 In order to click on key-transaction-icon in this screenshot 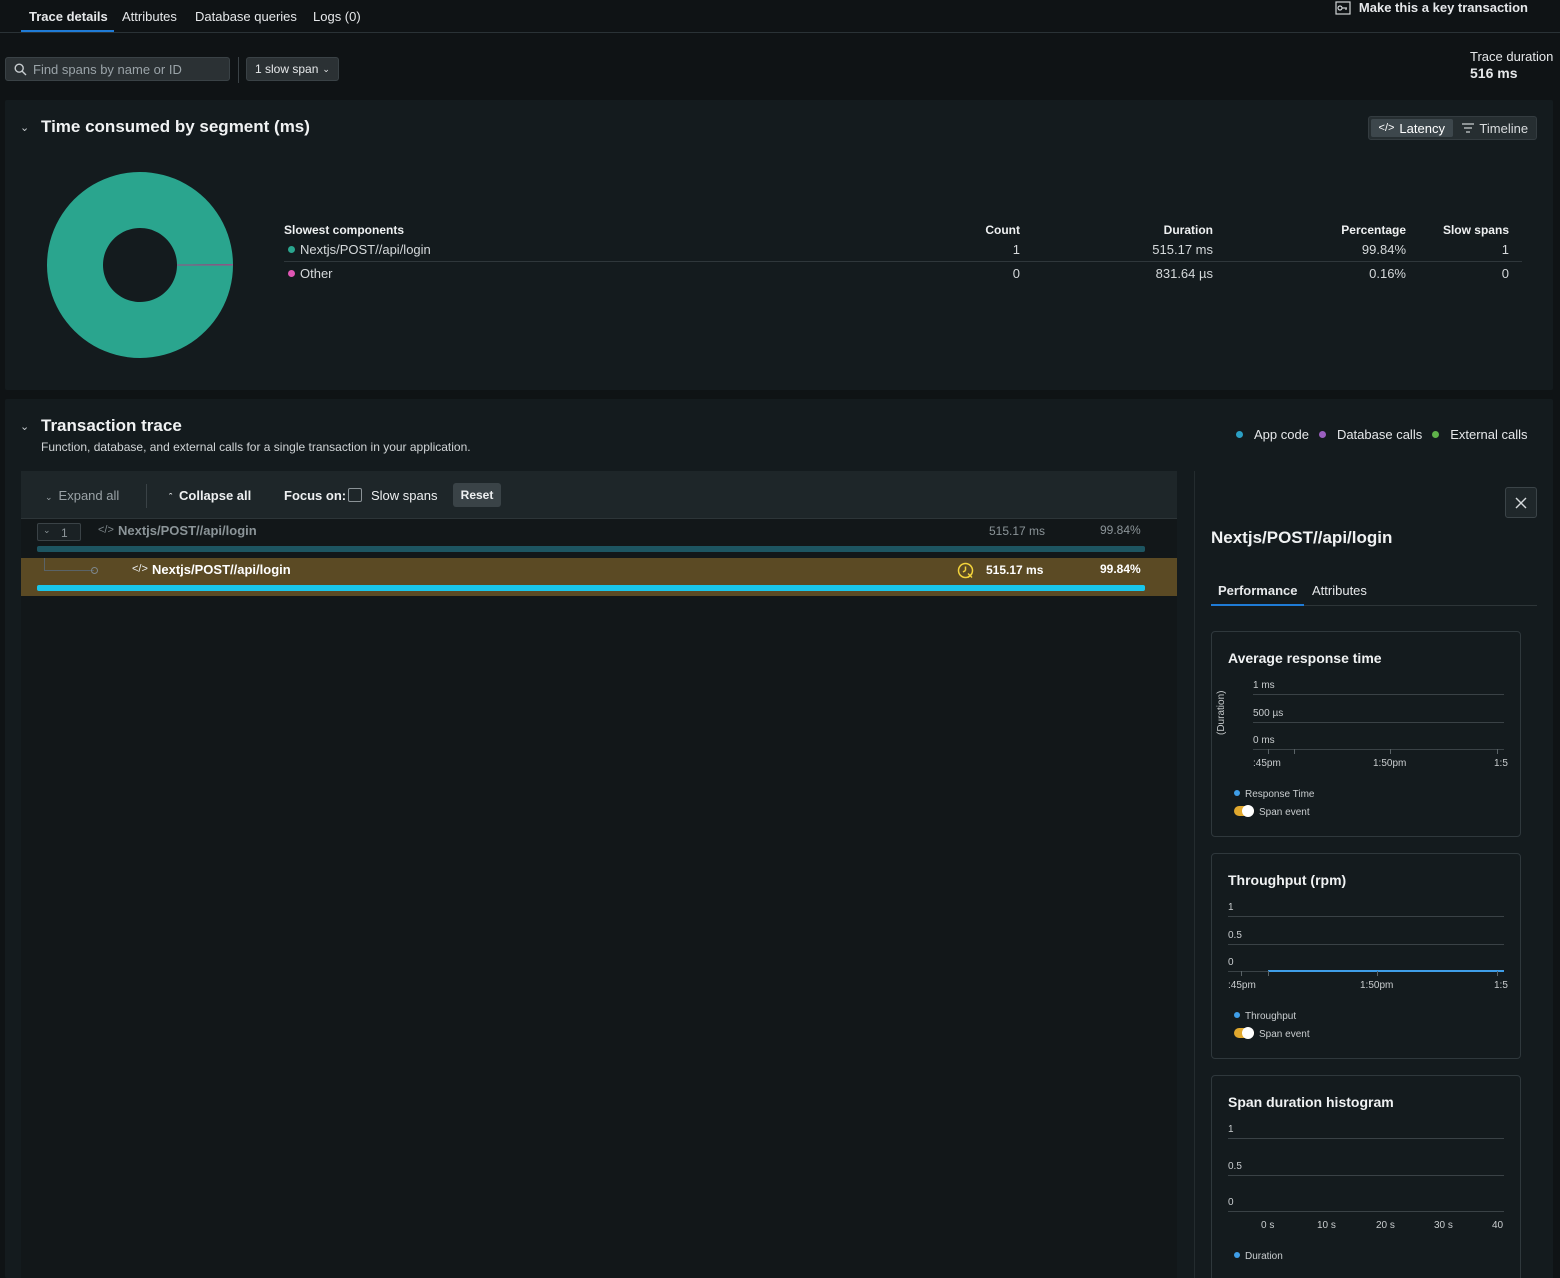, I will do `click(1343, 7)`.